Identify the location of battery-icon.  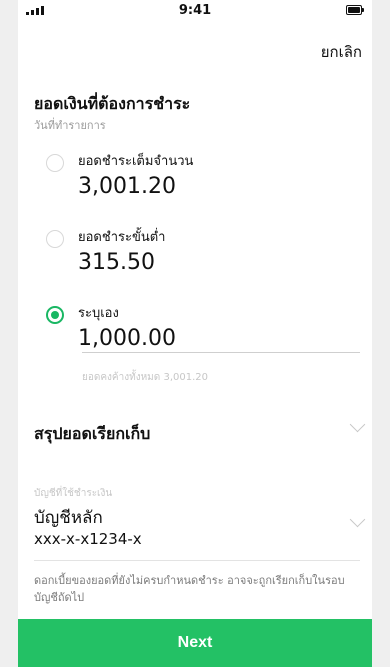
(355, 10).